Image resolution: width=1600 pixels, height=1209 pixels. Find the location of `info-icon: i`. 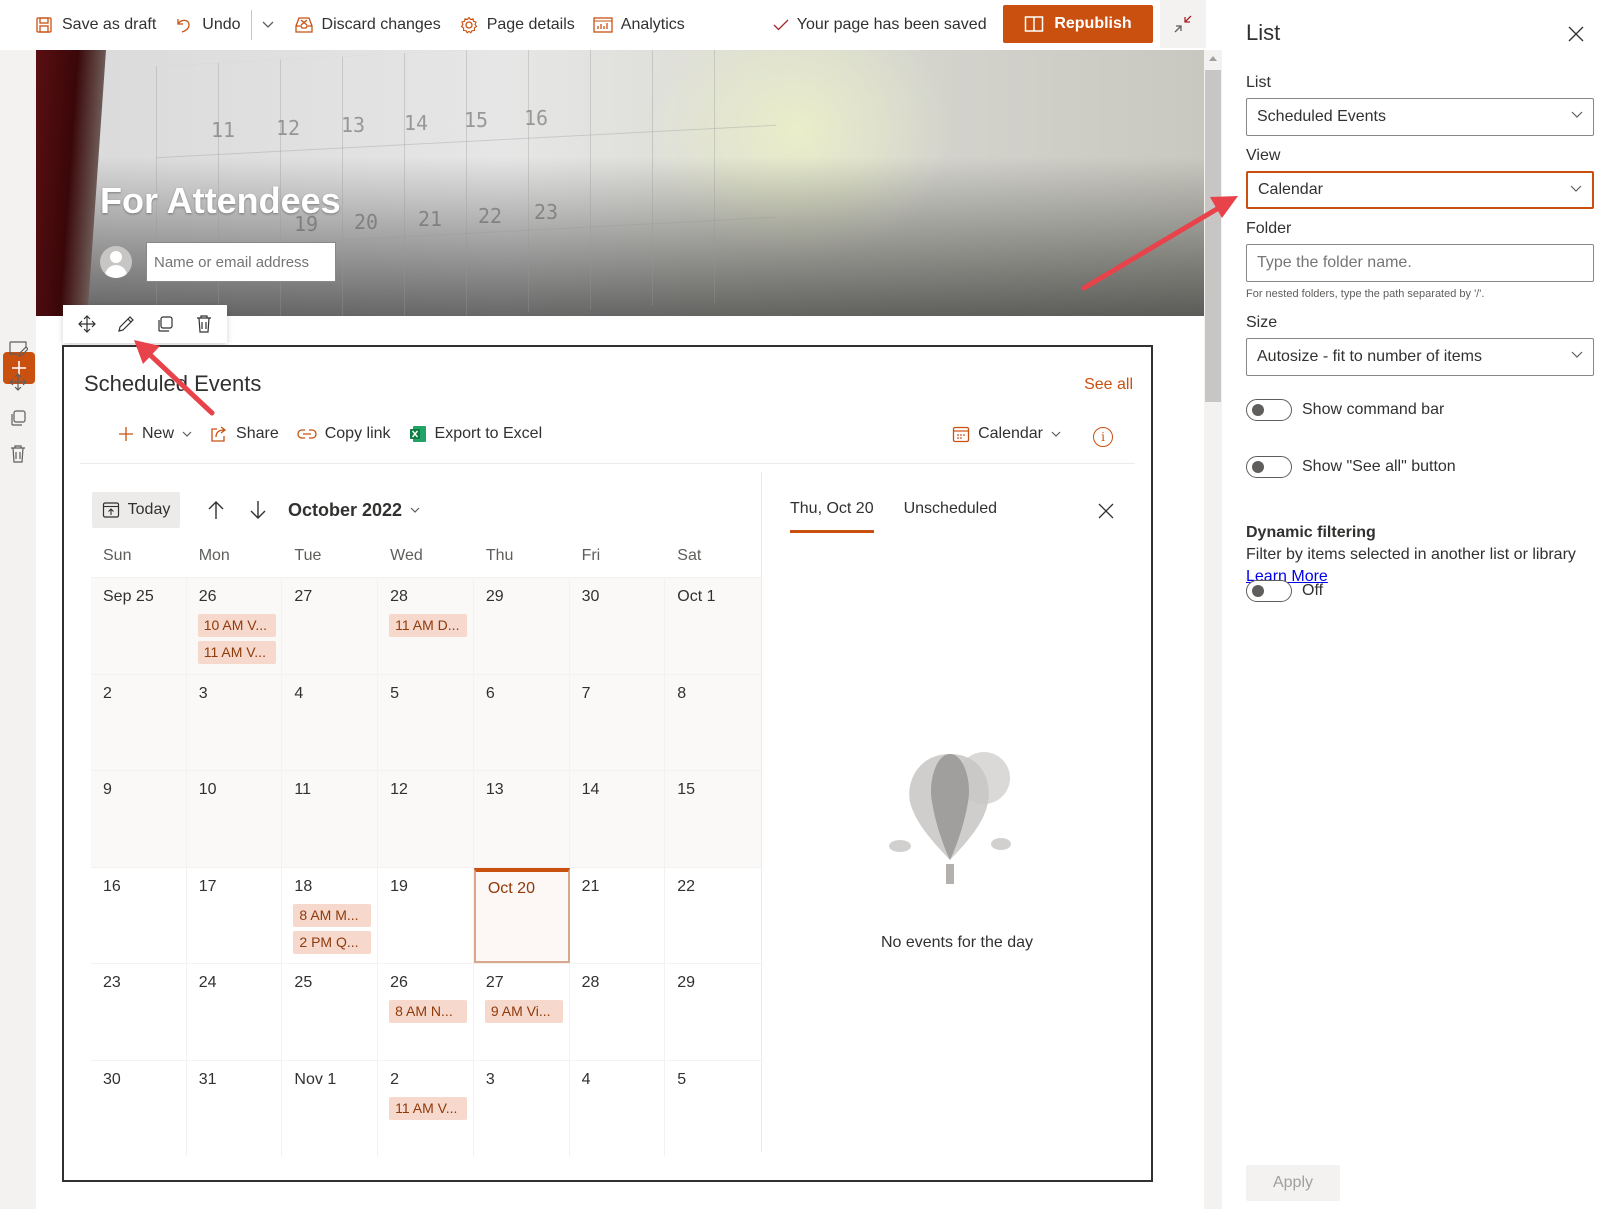

info-icon: i is located at coordinates (1103, 437).